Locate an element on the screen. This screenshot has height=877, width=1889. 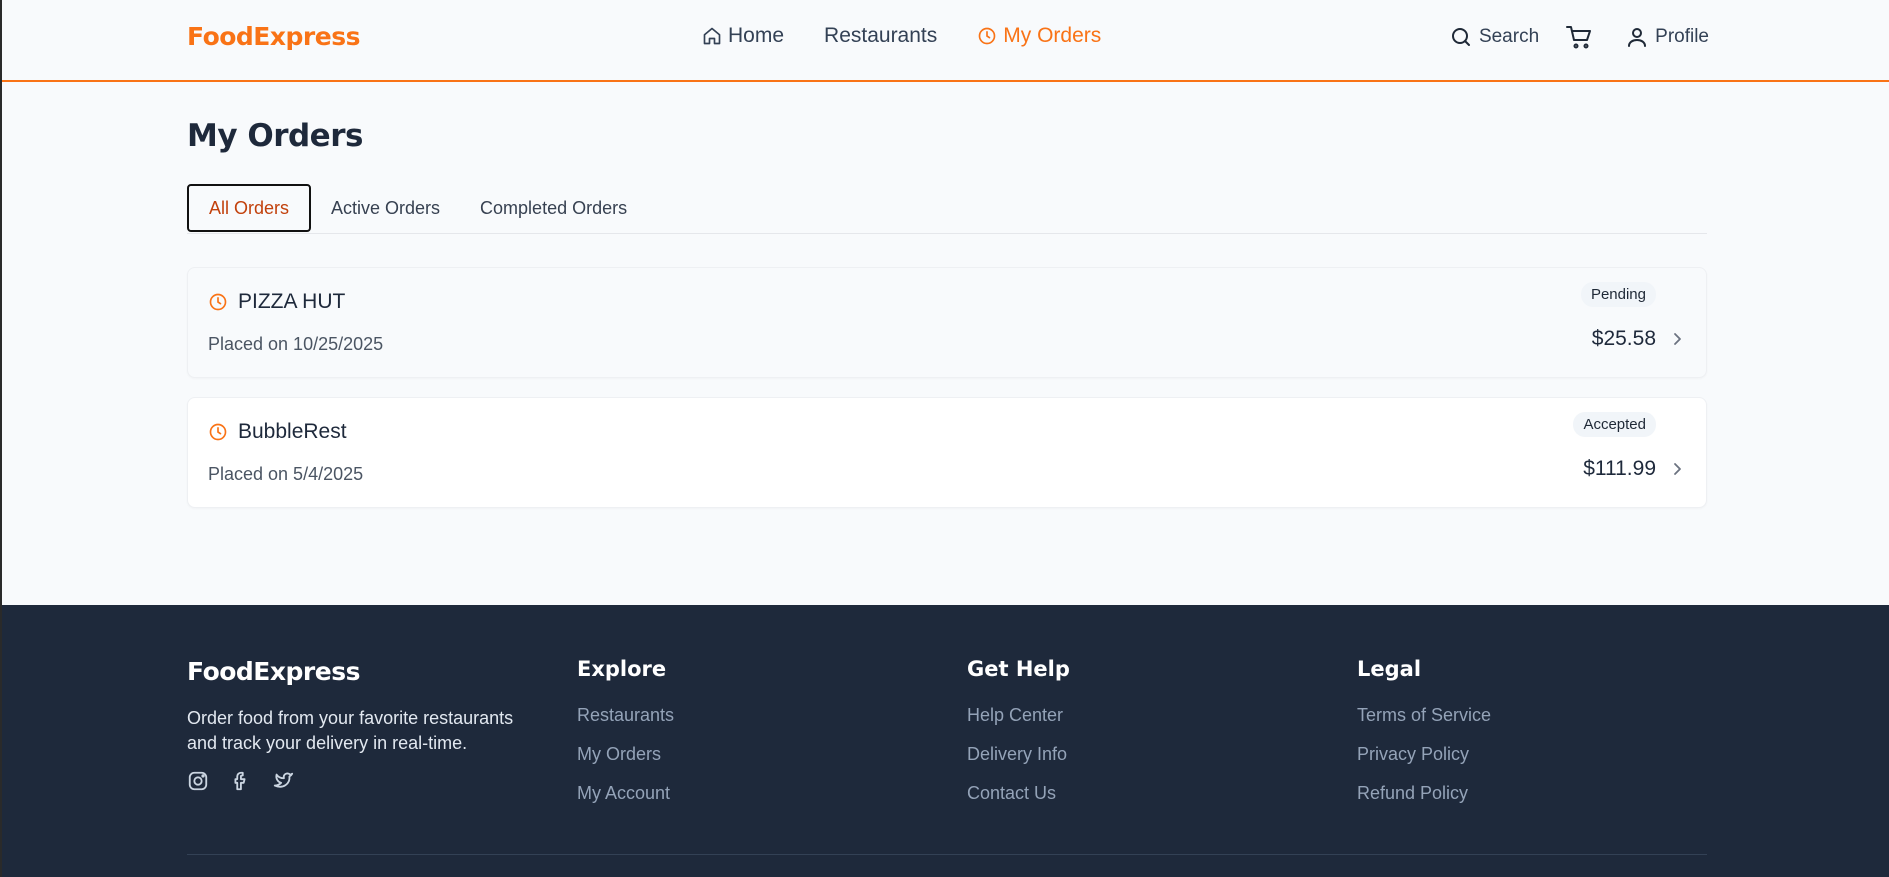
order-total: $25.58 is located at coordinates (1623, 338).